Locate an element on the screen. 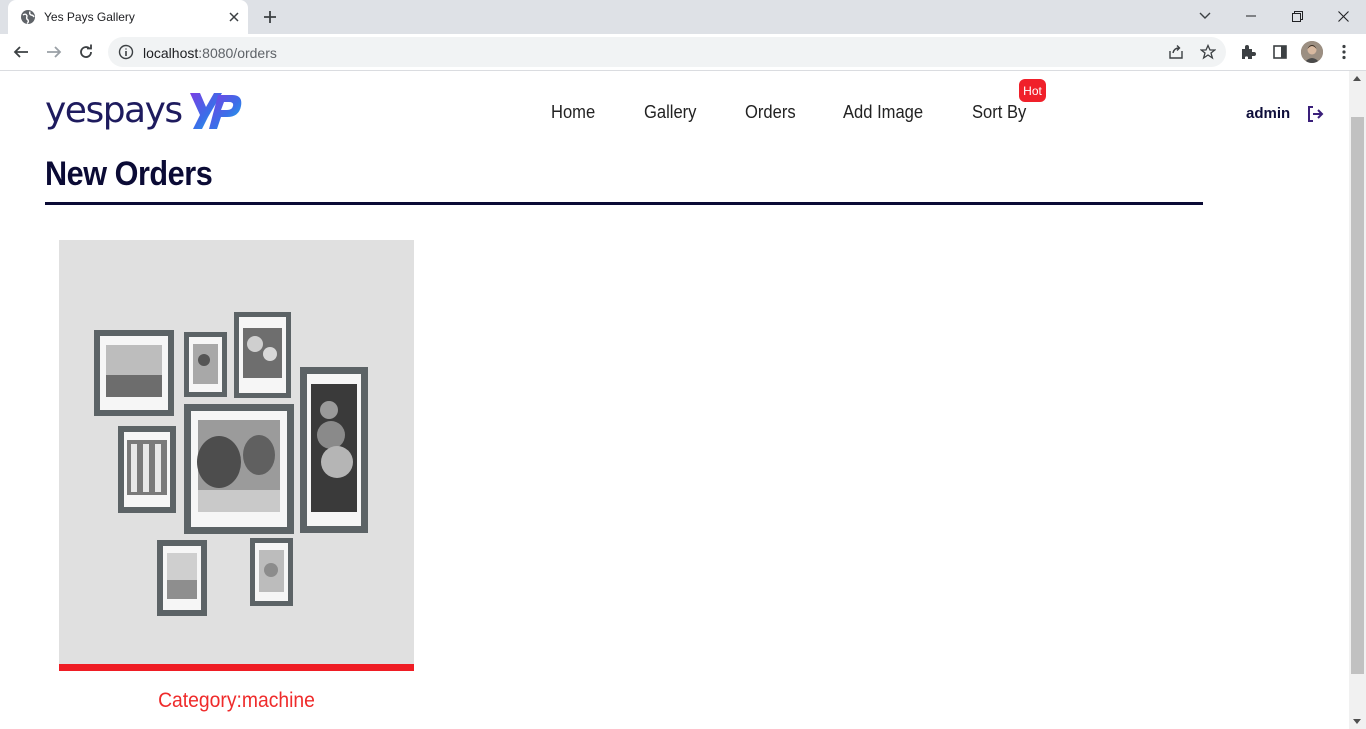 The image size is (1366, 729). forward-icon is located at coordinates (54, 52).